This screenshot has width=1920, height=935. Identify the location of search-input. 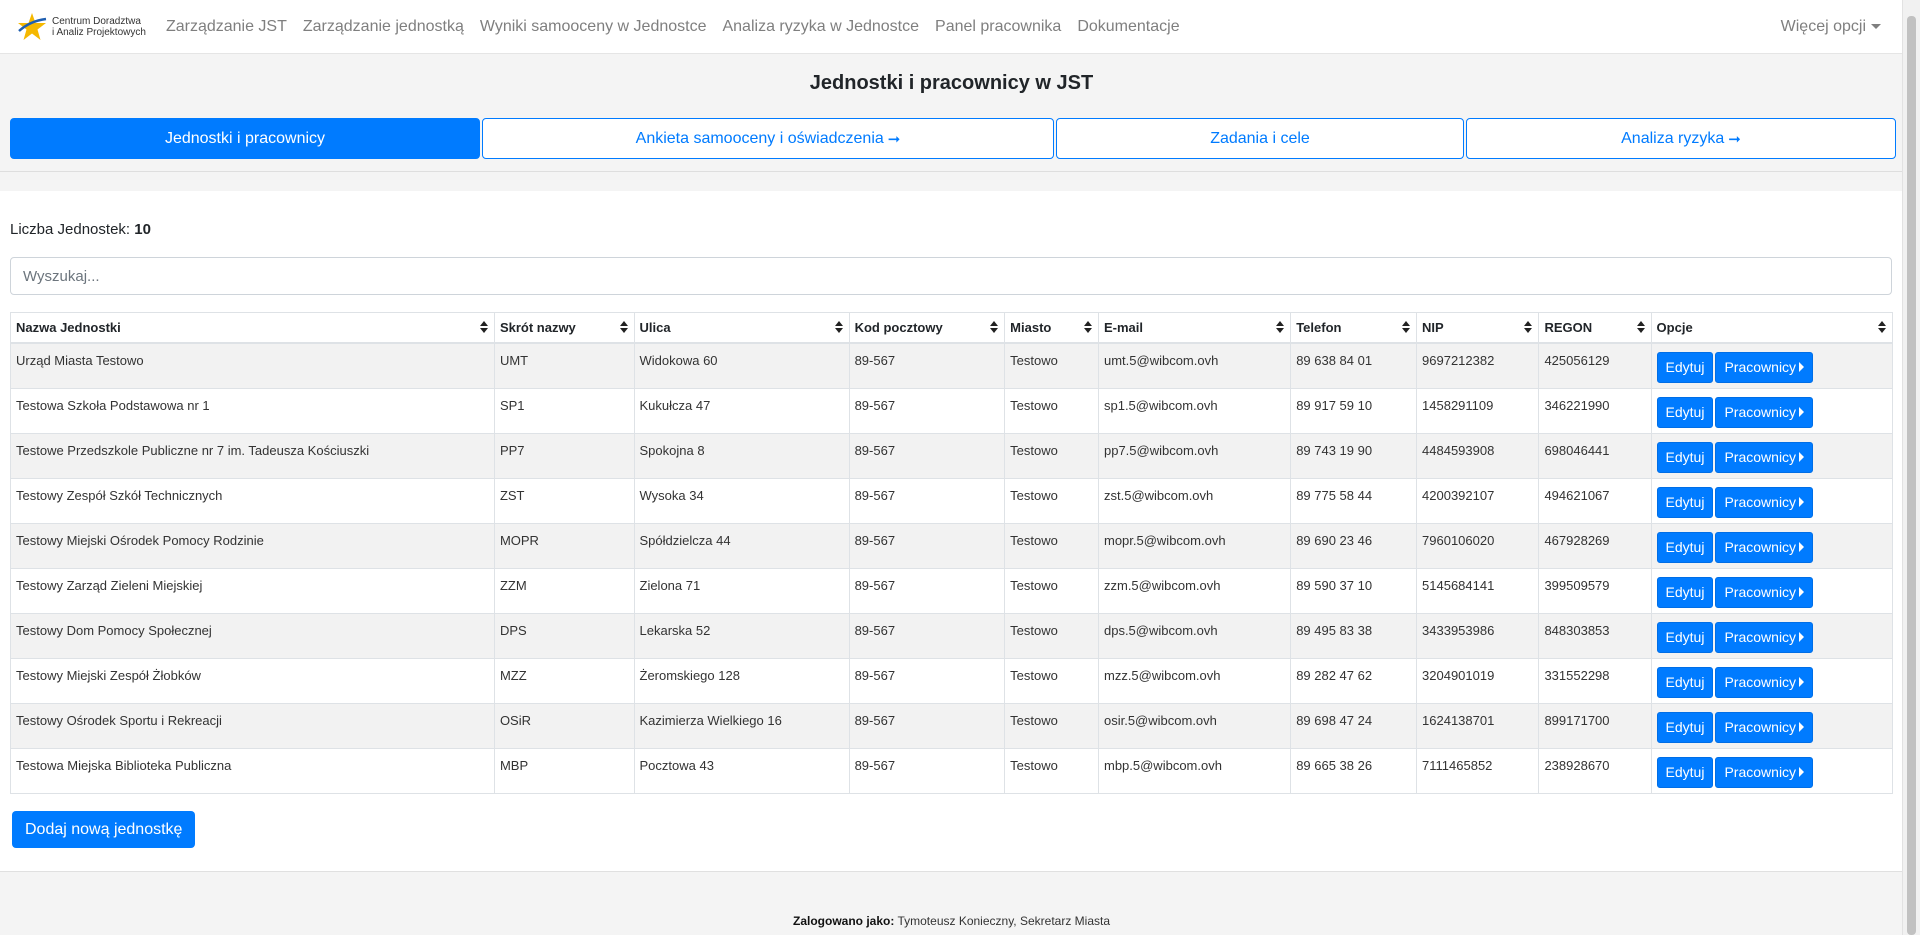
(951, 276).